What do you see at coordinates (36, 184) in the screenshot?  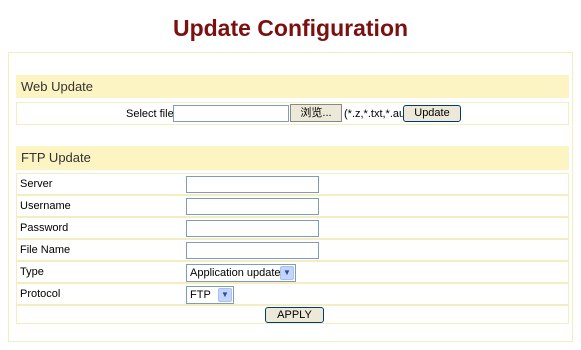 I see `server-label: Server` at bounding box center [36, 184].